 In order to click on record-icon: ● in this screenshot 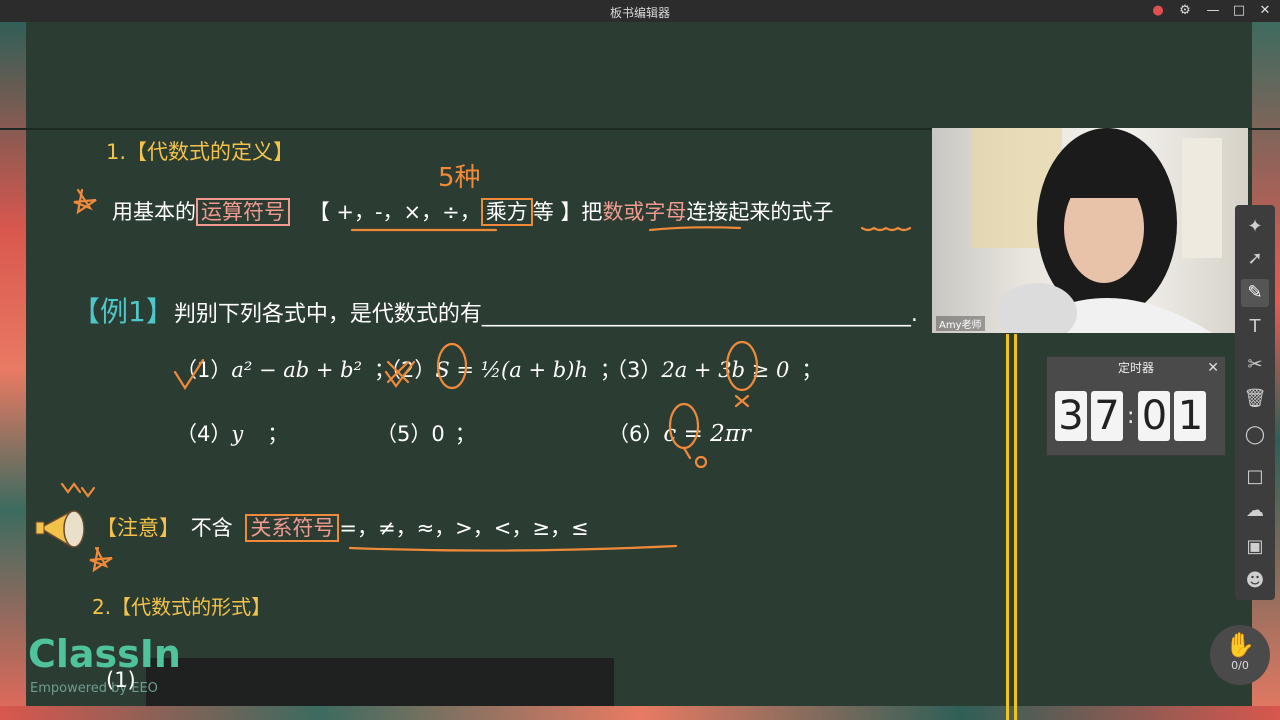, I will do `click(1158, 11)`.